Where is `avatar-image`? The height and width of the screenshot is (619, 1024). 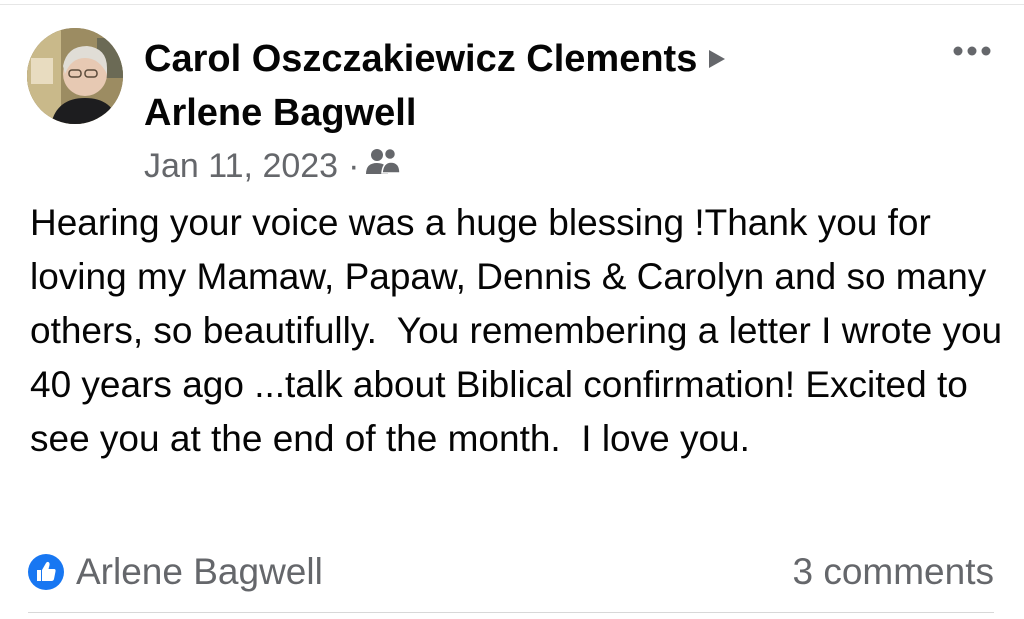
avatar-image is located at coordinates (75, 76).